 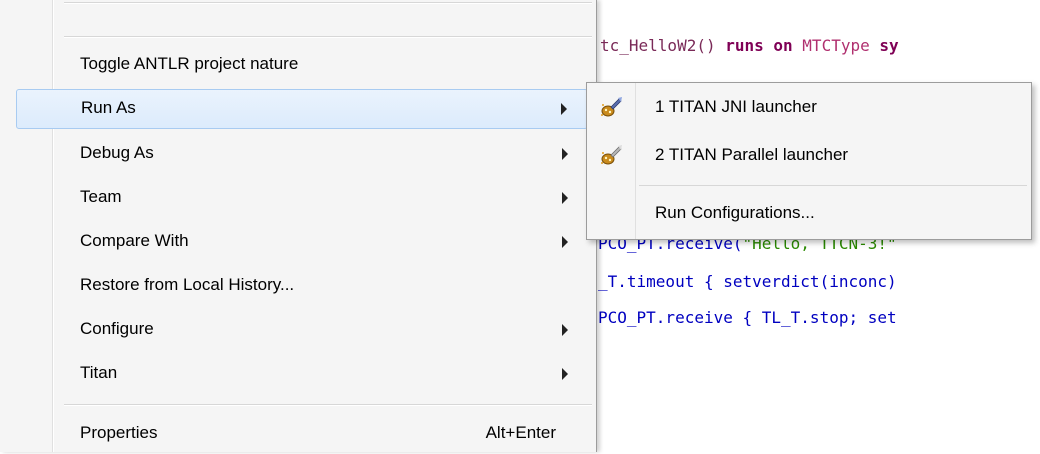 What do you see at coordinates (670, 281) in the screenshot?
I see `code-token: .timeout {` at bounding box center [670, 281].